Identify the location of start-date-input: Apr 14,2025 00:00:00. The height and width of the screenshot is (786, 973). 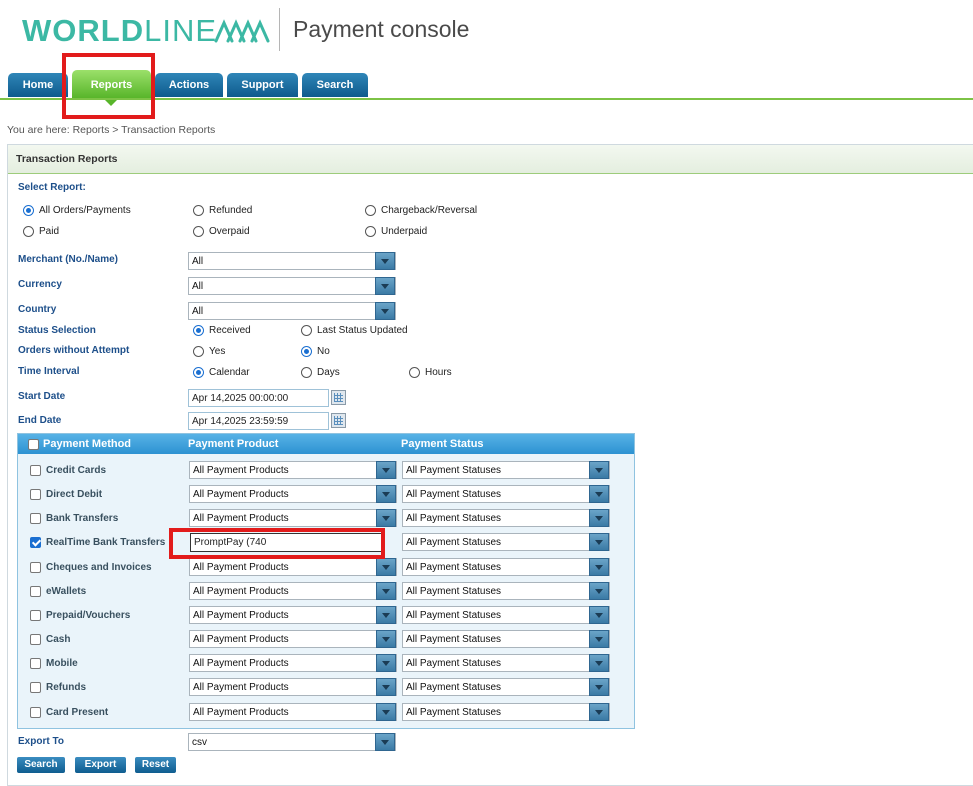
(258, 398).